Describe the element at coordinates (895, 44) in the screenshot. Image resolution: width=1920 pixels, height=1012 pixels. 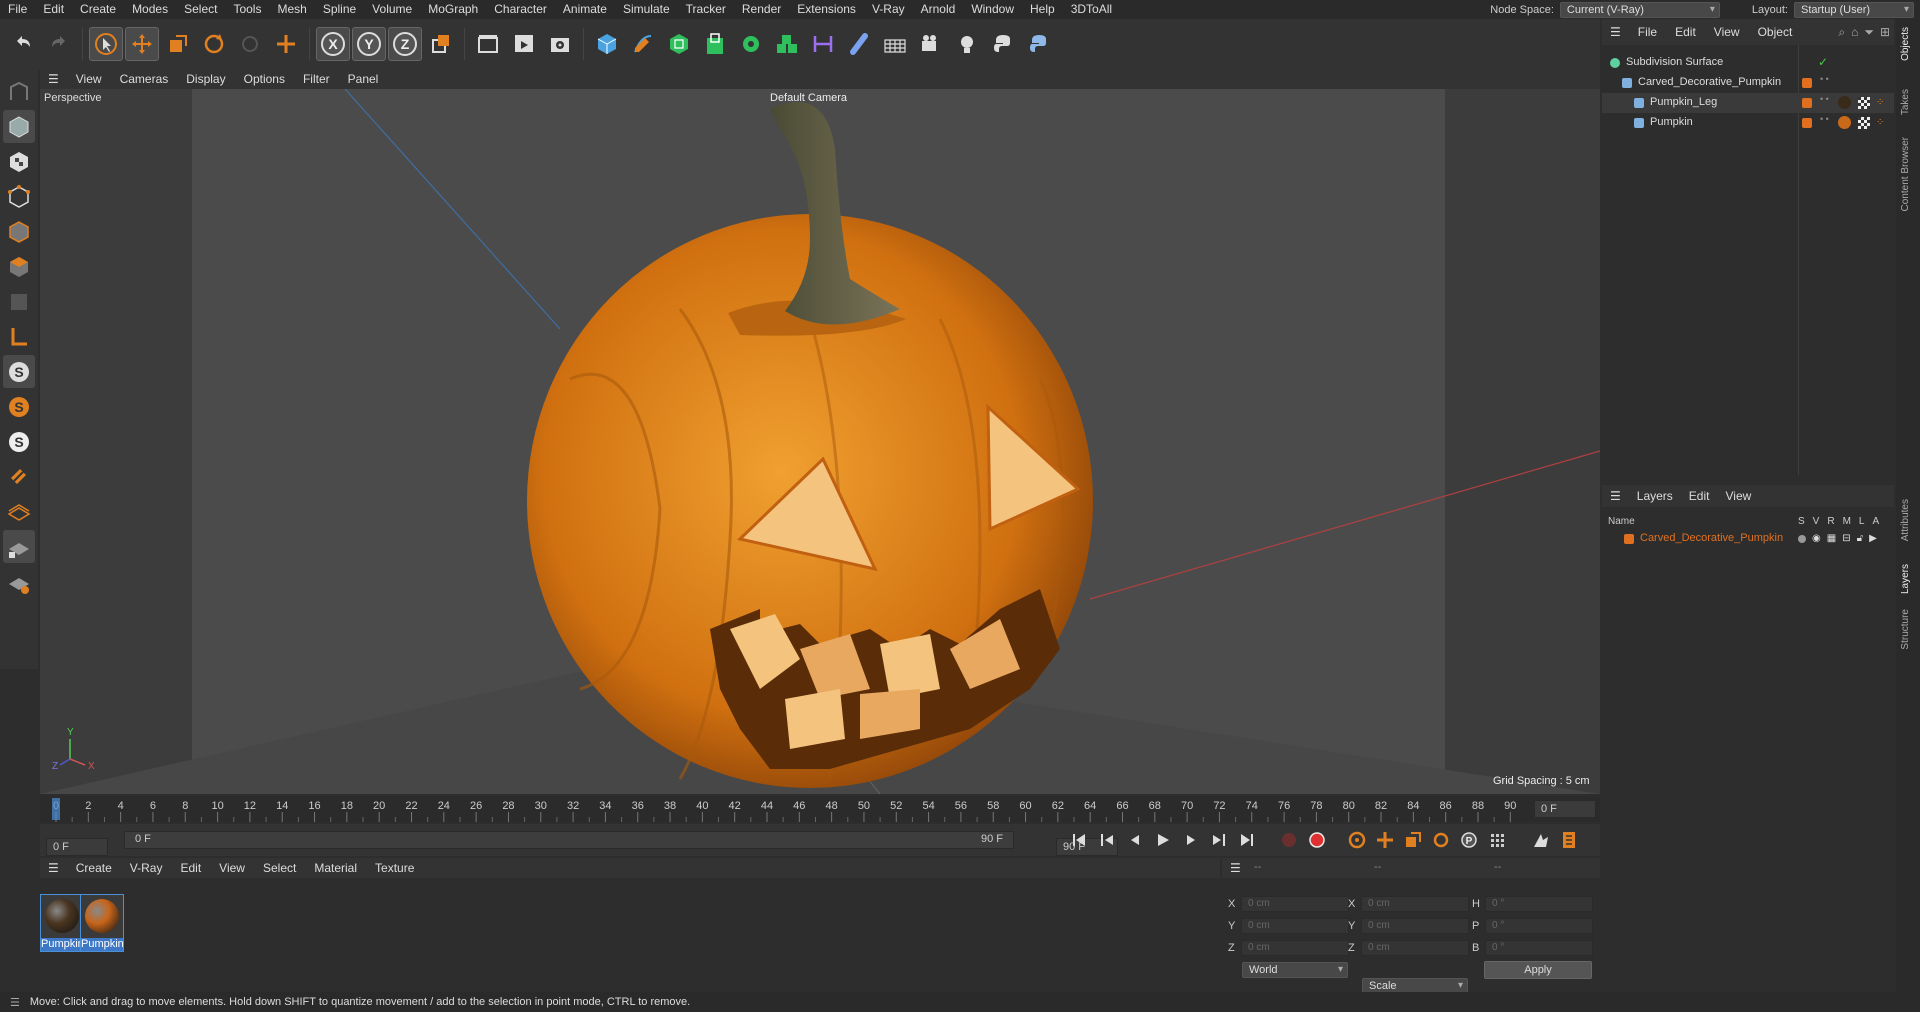
I see `floor-button` at that location.